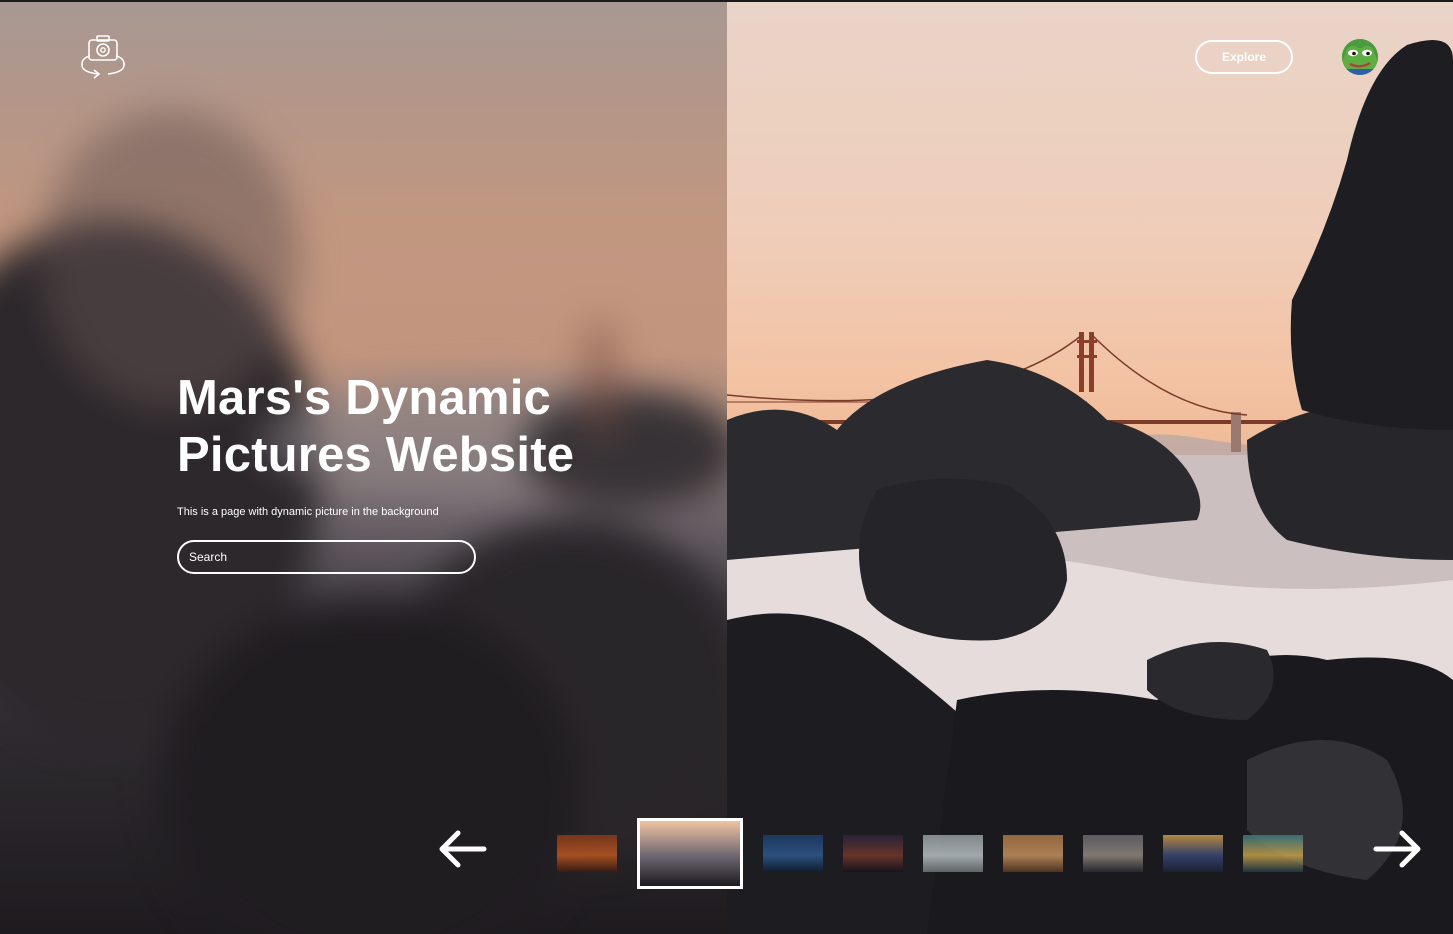 The width and height of the screenshot is (1453, 934). What do you see at coordinates (1244, 57) in the screenshot?
I see `explore-button: Explore` at bounding box center [1244, 57].